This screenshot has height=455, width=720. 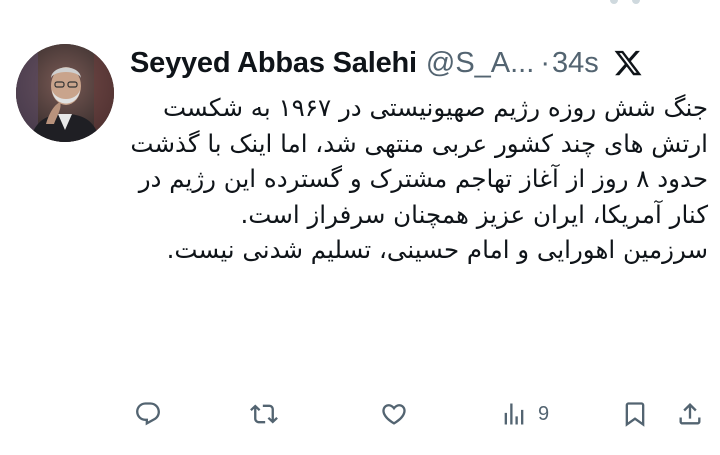 I want to click on previous-post-fragment, so click(x=630, y=3).